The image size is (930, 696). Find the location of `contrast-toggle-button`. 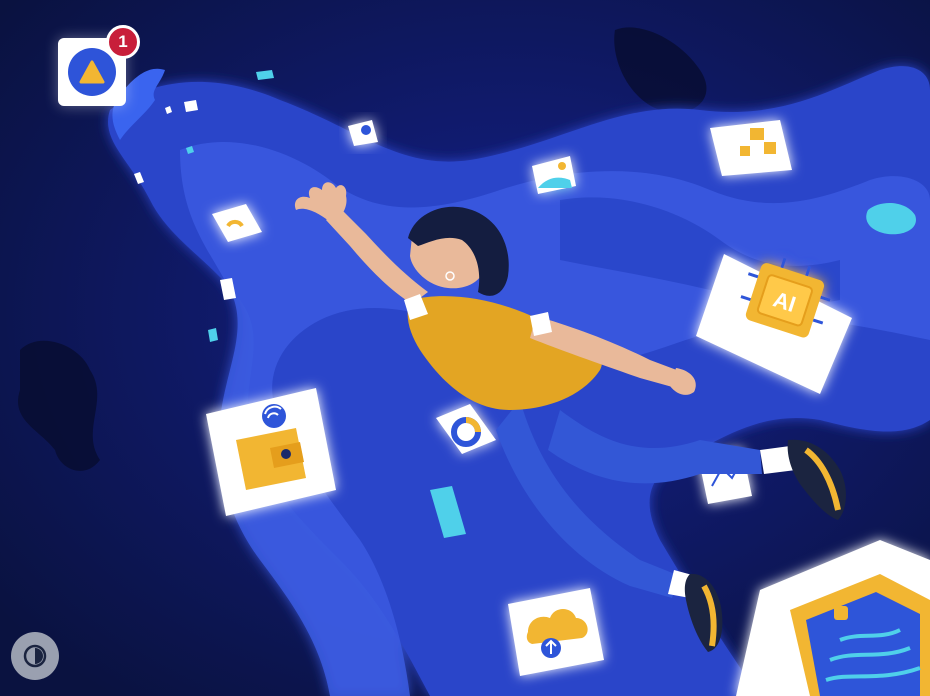

contrast-toggle-button is located at coordinates (35, 656).